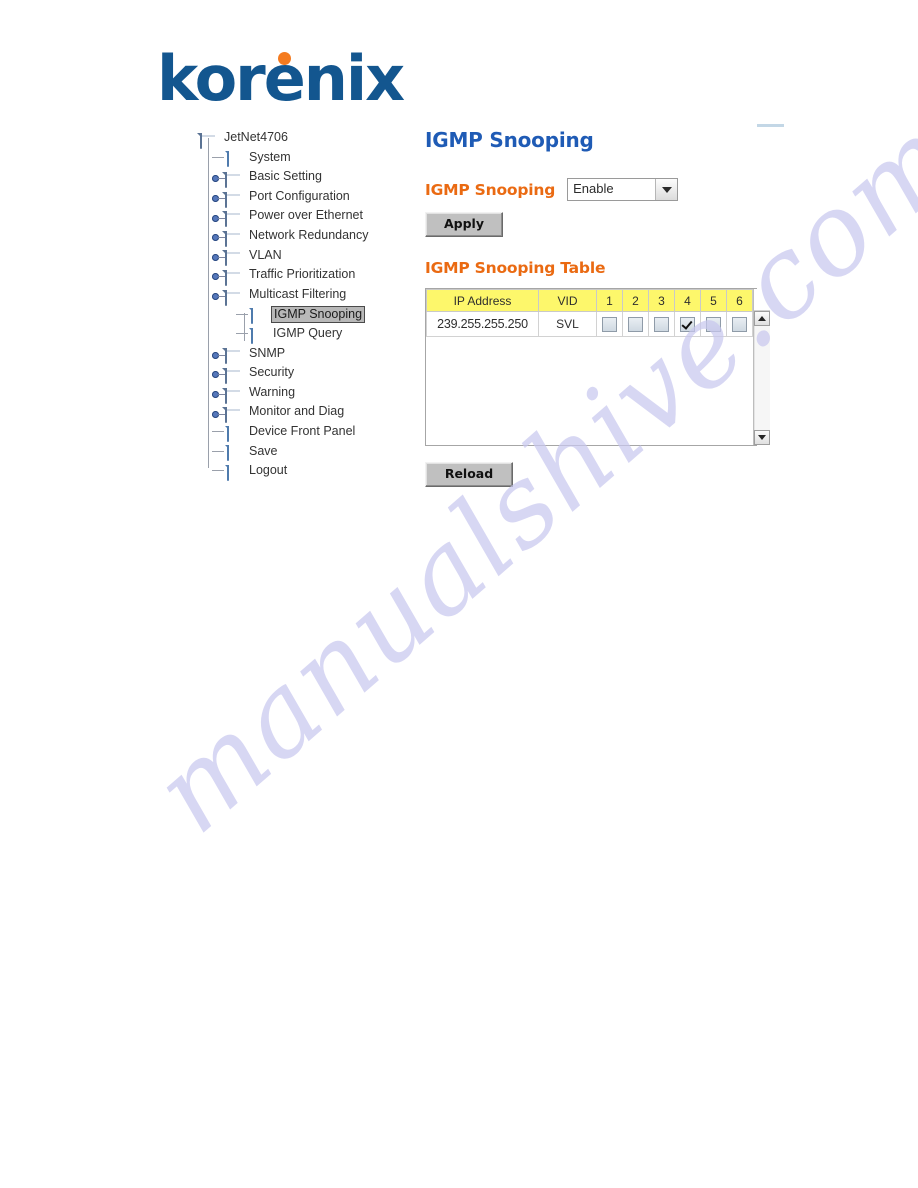 This screenshot has height=1188, width=918. Describe the element at coordinates (464, 224) in the screenshot. I see `apply-button: Apply` at that location.